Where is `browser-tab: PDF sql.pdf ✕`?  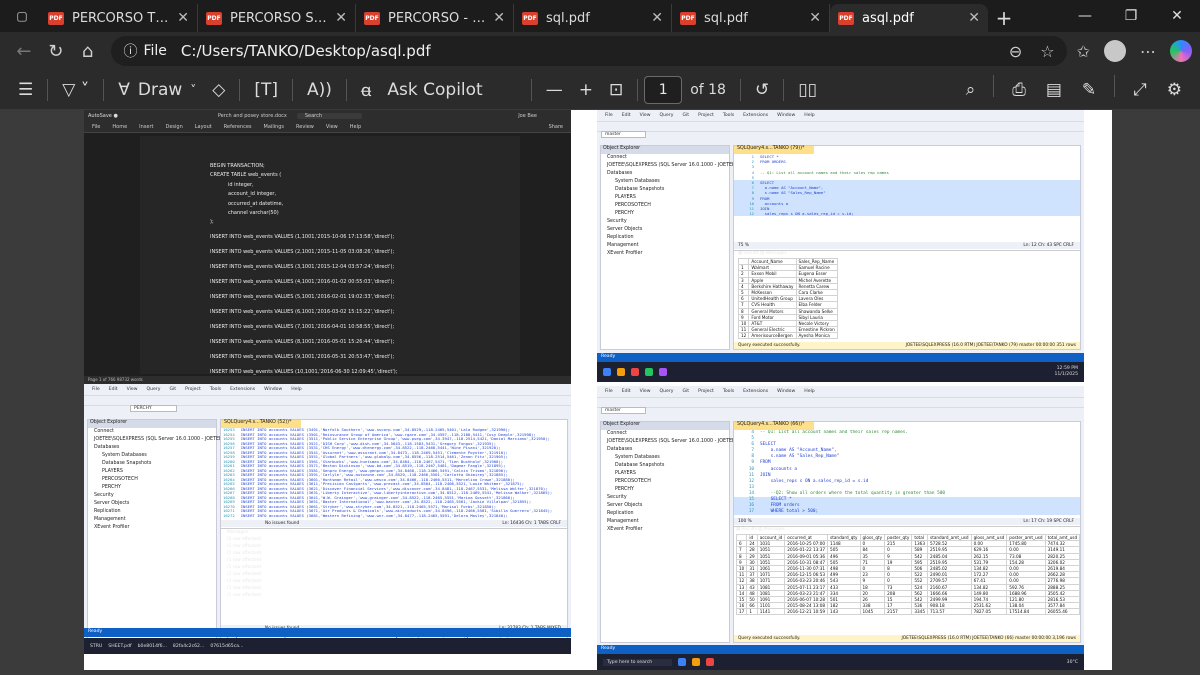 browser-tab: PDF sql.pdf ✕ is located at coordinates (751, 18).